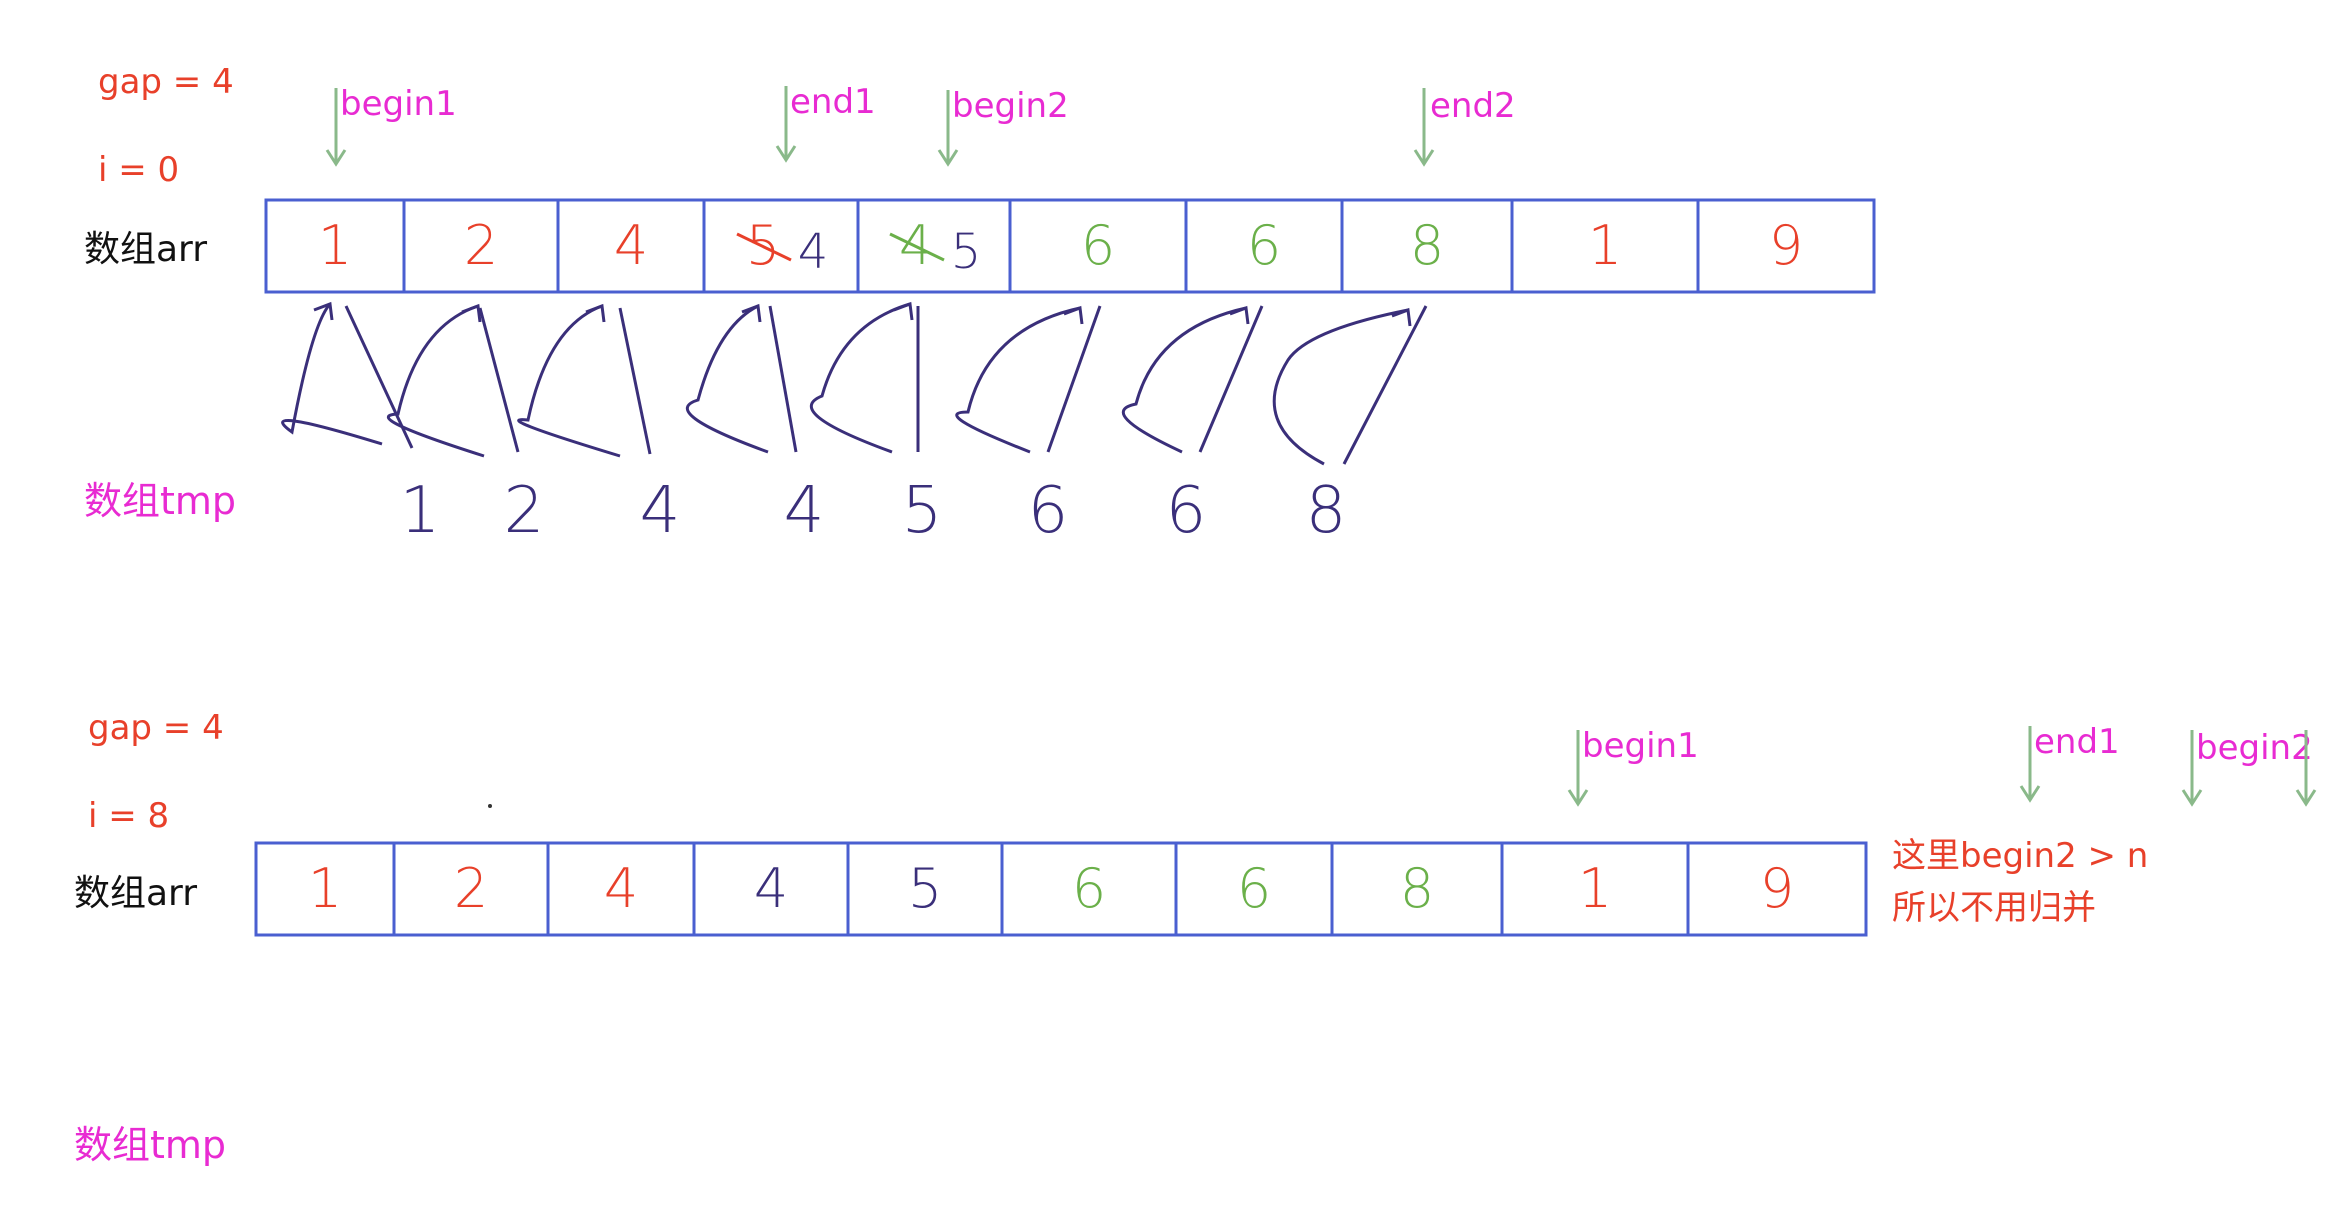 The image size is (2344, 1224). Describe the element at coordinates (490, 806) in the screenshot. I see `stray-dot` at that location.